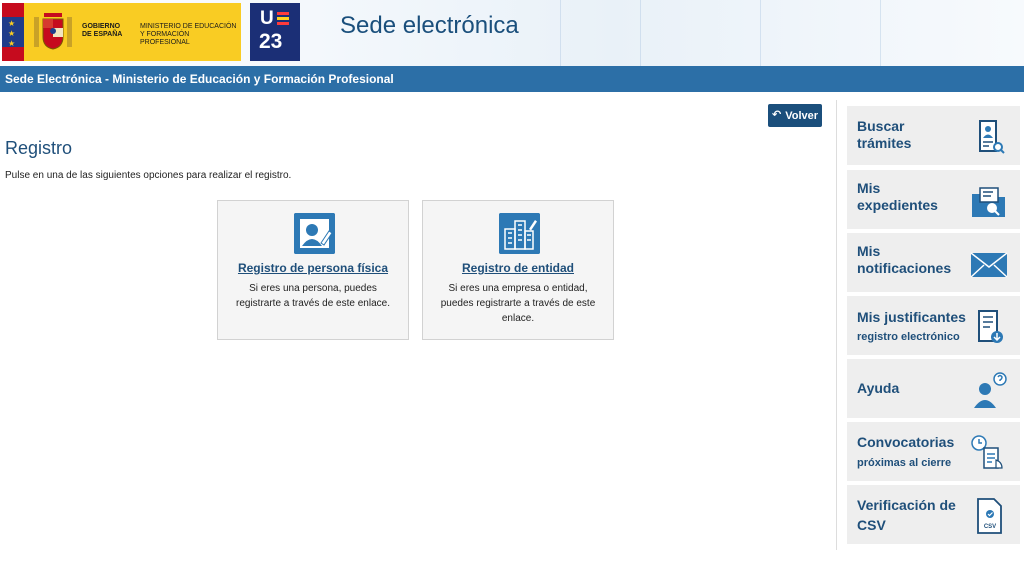 The width and height of the screenshot is (1024, 585). I want to click on sidebar-item-mis-notificaciones: Mis notificaciones, so click(933, 262).